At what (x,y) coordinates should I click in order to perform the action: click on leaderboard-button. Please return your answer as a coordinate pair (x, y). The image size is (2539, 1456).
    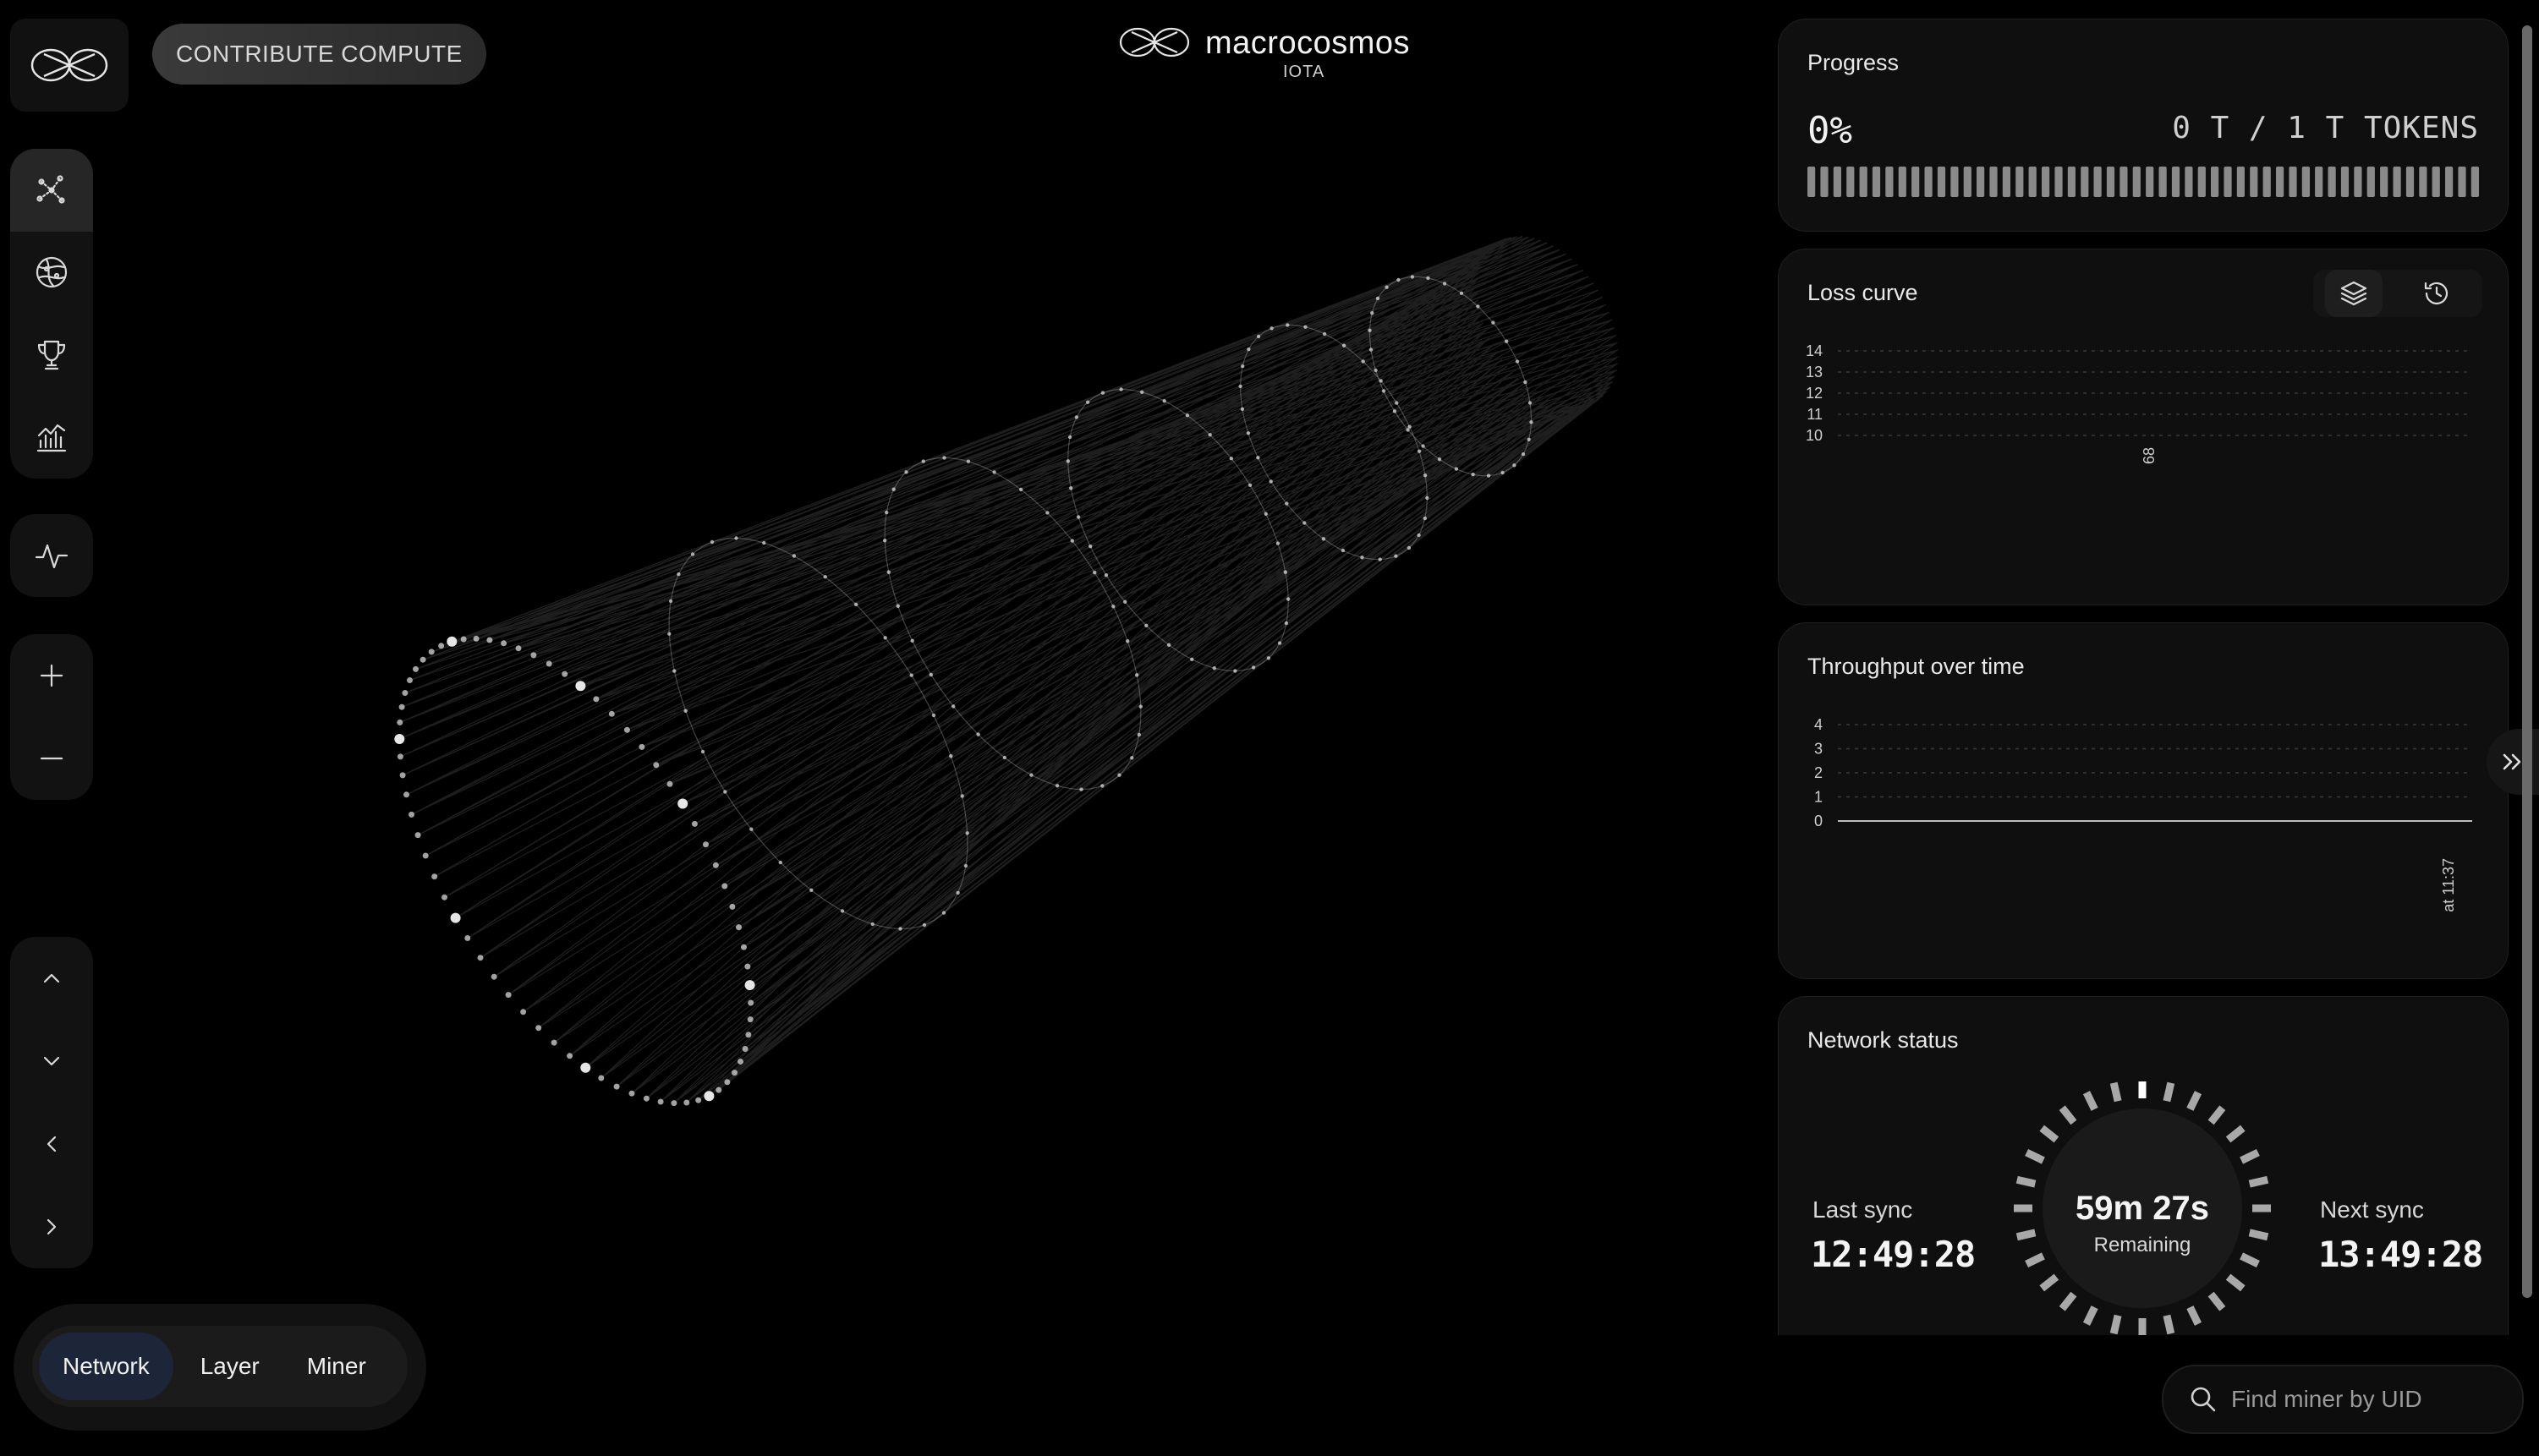
    Looking at the image, I should click on (52, 356).